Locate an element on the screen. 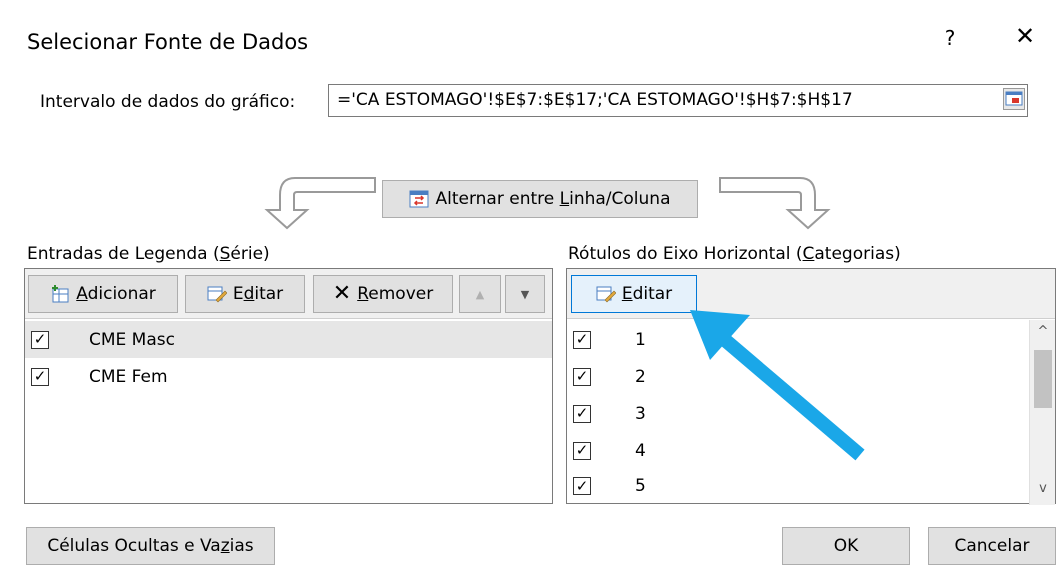 The height and width of the screenshot is (574, 1056). edit-axis-labels-button: Editar is located at coordinates (634, 294).